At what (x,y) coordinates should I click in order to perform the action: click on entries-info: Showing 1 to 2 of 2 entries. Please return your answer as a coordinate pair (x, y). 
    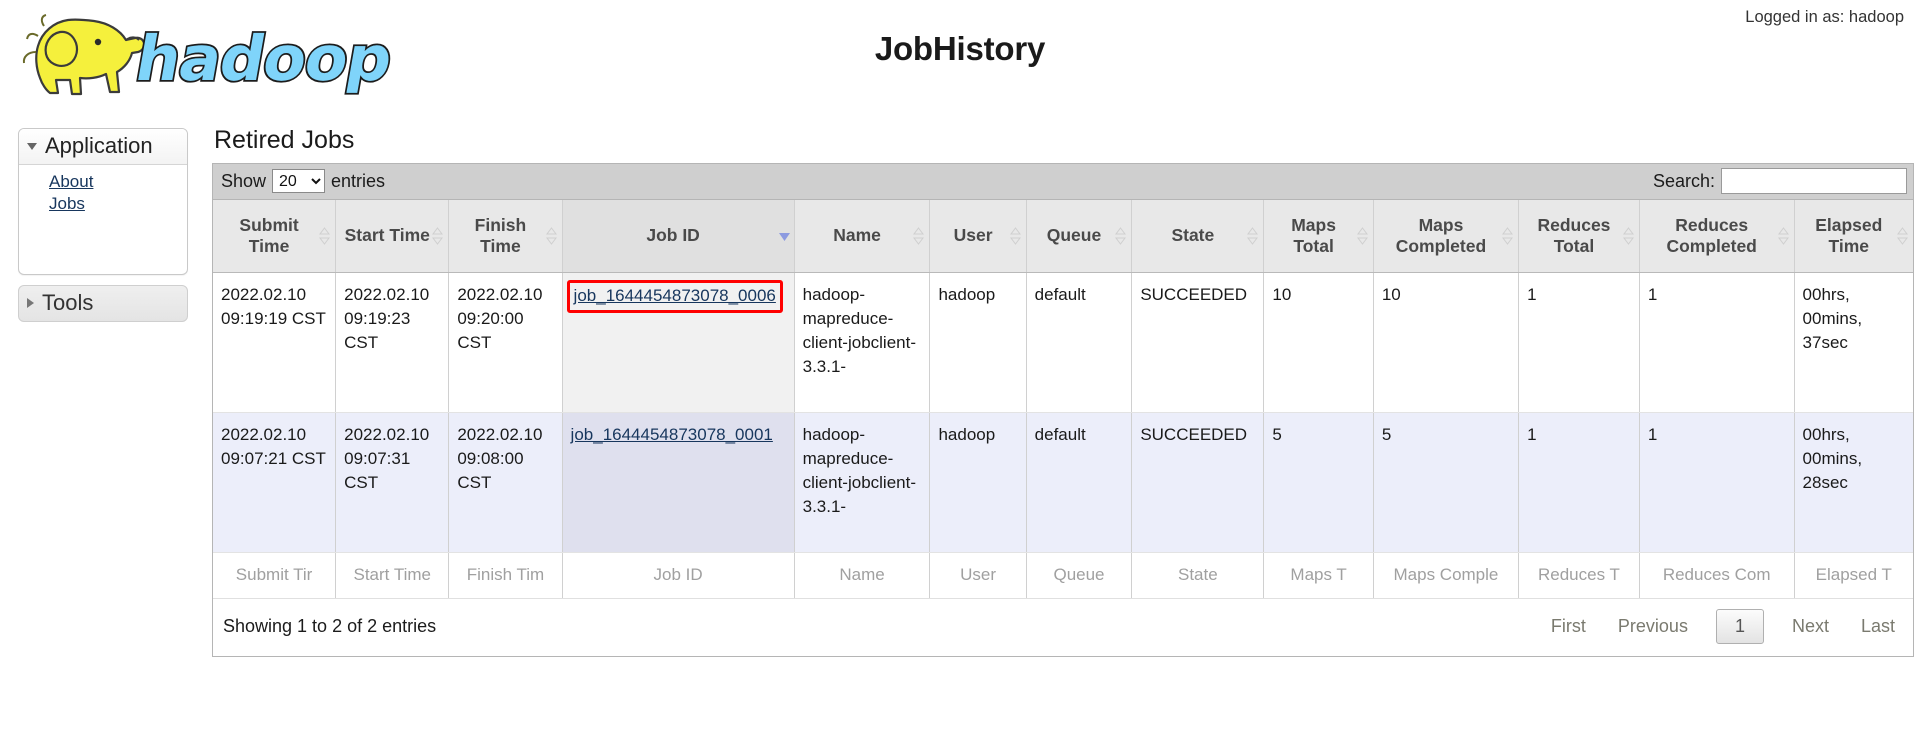
    Looking at the image, I should click on (330, 625).